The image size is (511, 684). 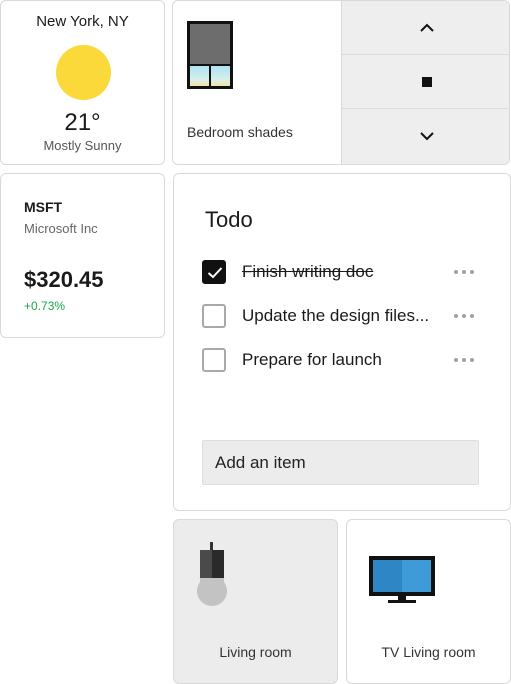 What do you see at coordinates (43, 207) in the screenshot?
I see `stock-ticker: MSFT` at bounding box center [43, 207].